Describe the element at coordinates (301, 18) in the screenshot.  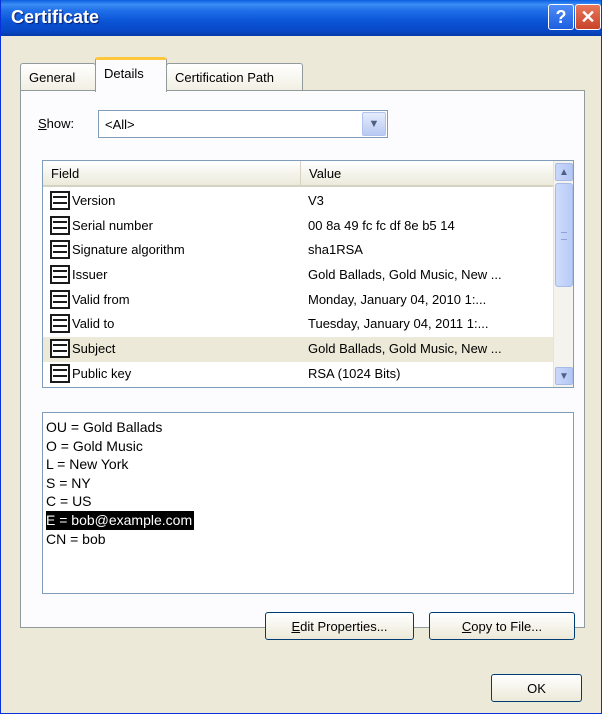
I see `title-bar: Certificate ? ✕` at that location.